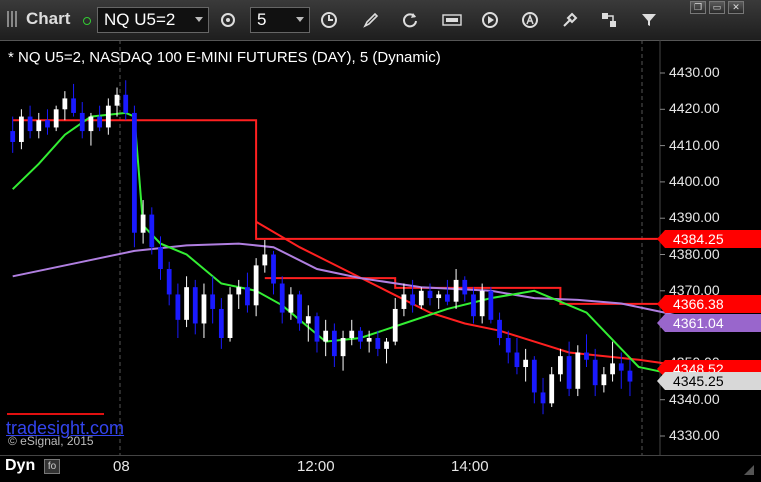  Describe the element at coordinates (749, 470) in the screenshot. I see `resize-grip-icon` at that location.